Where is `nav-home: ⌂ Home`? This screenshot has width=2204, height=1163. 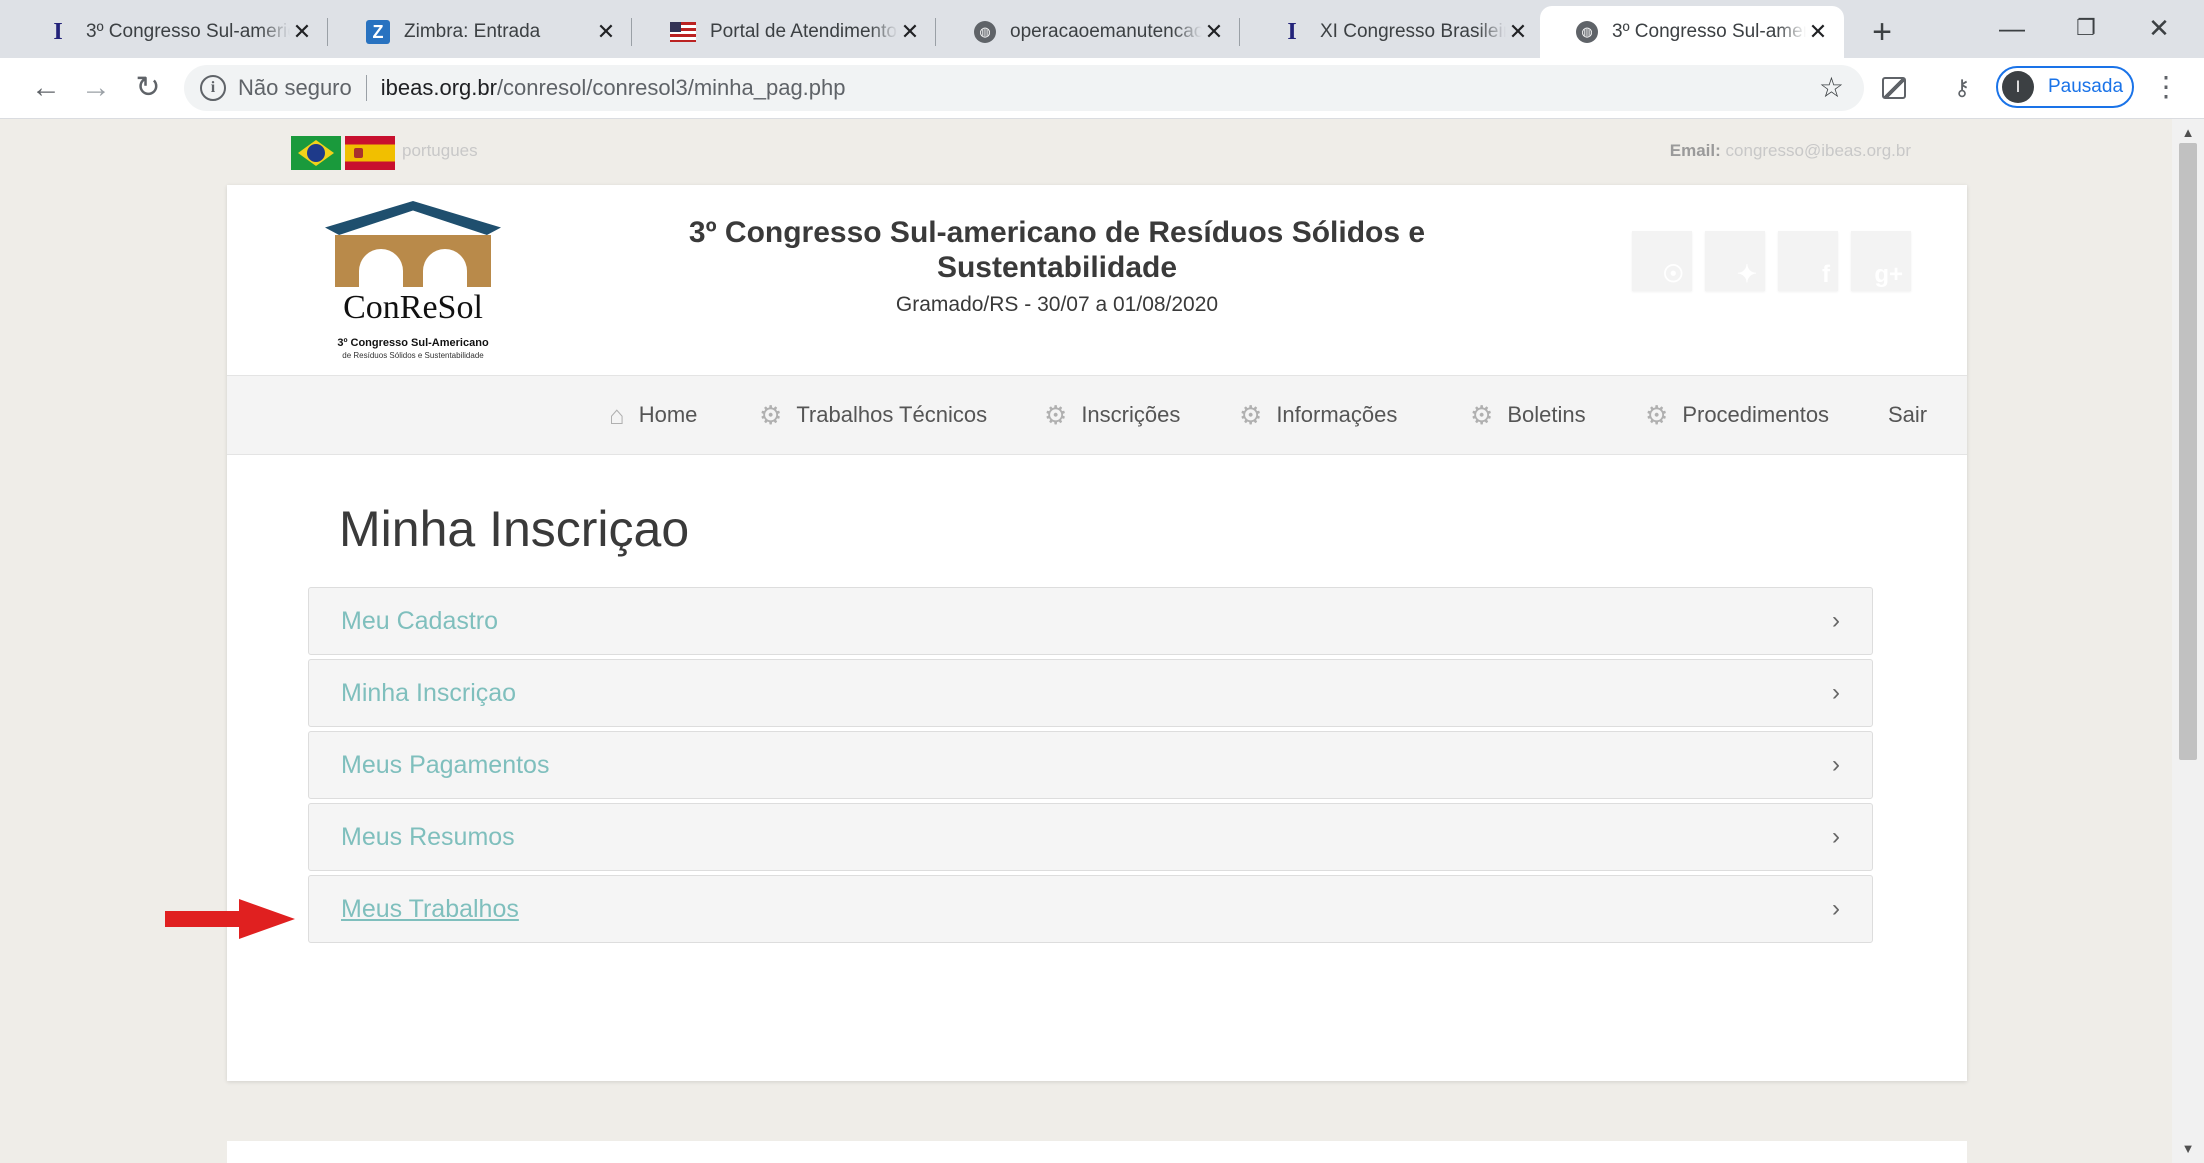 nav-home: ⌂ Home is located at coordinates (653, 415).